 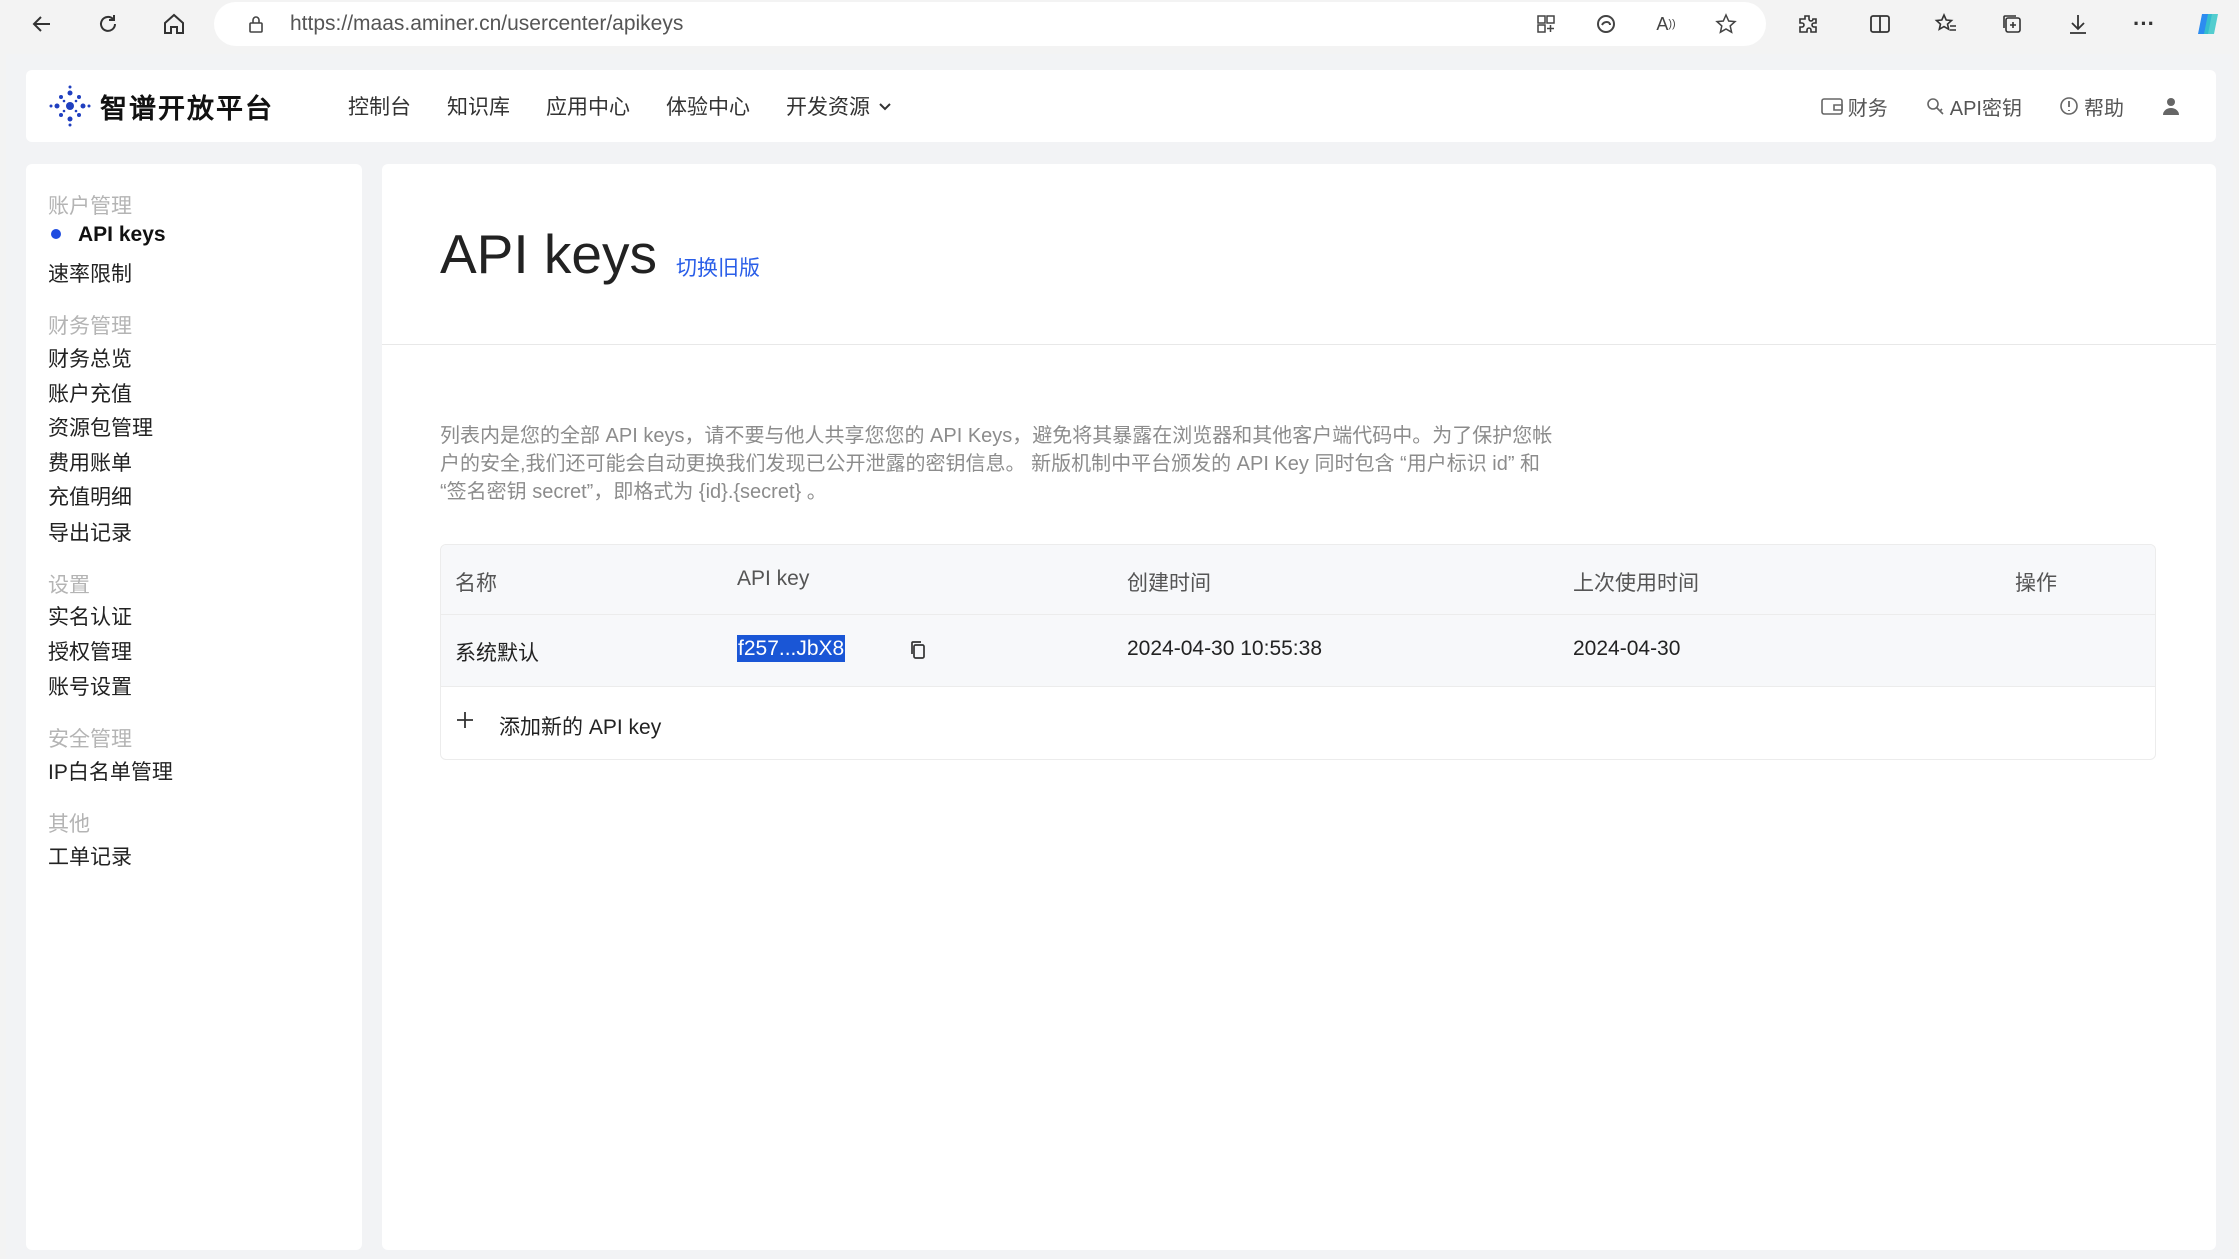 I want to click on nav-experience-center: 体验中心, so click(x=708, y=106).